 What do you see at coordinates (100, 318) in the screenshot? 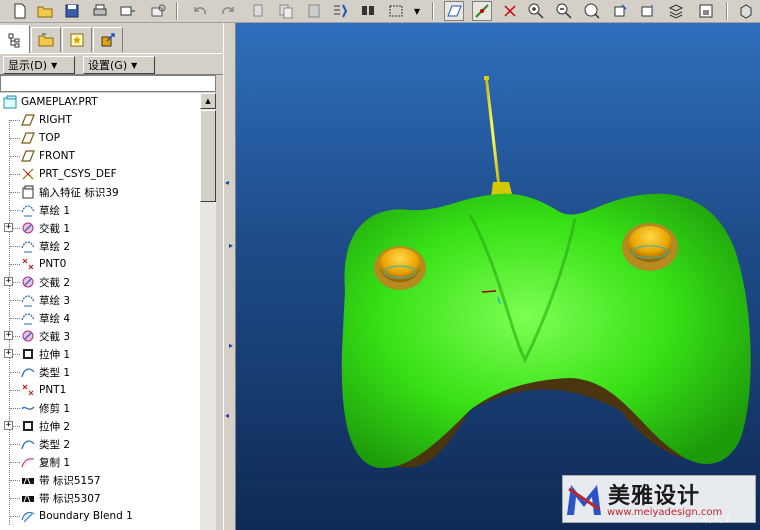
I see `tree-item: 草绘 4` at bounding box center [100, 318].